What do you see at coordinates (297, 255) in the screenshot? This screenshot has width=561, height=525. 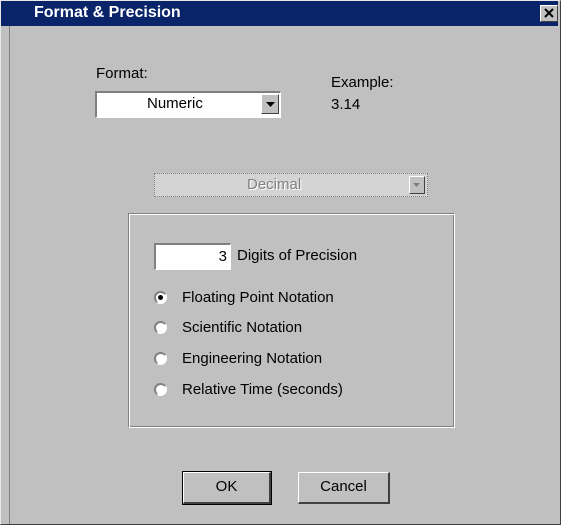 I see `digits-of-precision-label: Digits of Precision` at bounding box center [297, 255].